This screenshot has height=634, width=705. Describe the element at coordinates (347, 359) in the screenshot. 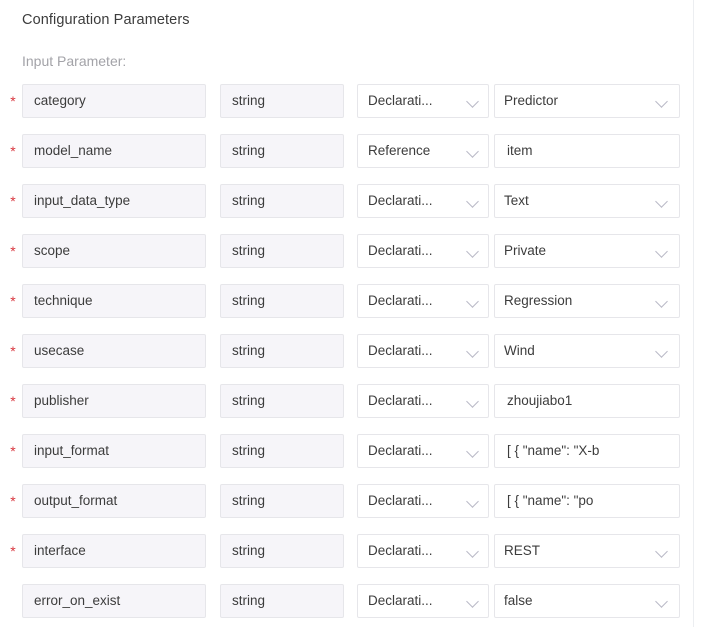

I see `parameter-row: * usecase string Declarati... Wind` at that location.